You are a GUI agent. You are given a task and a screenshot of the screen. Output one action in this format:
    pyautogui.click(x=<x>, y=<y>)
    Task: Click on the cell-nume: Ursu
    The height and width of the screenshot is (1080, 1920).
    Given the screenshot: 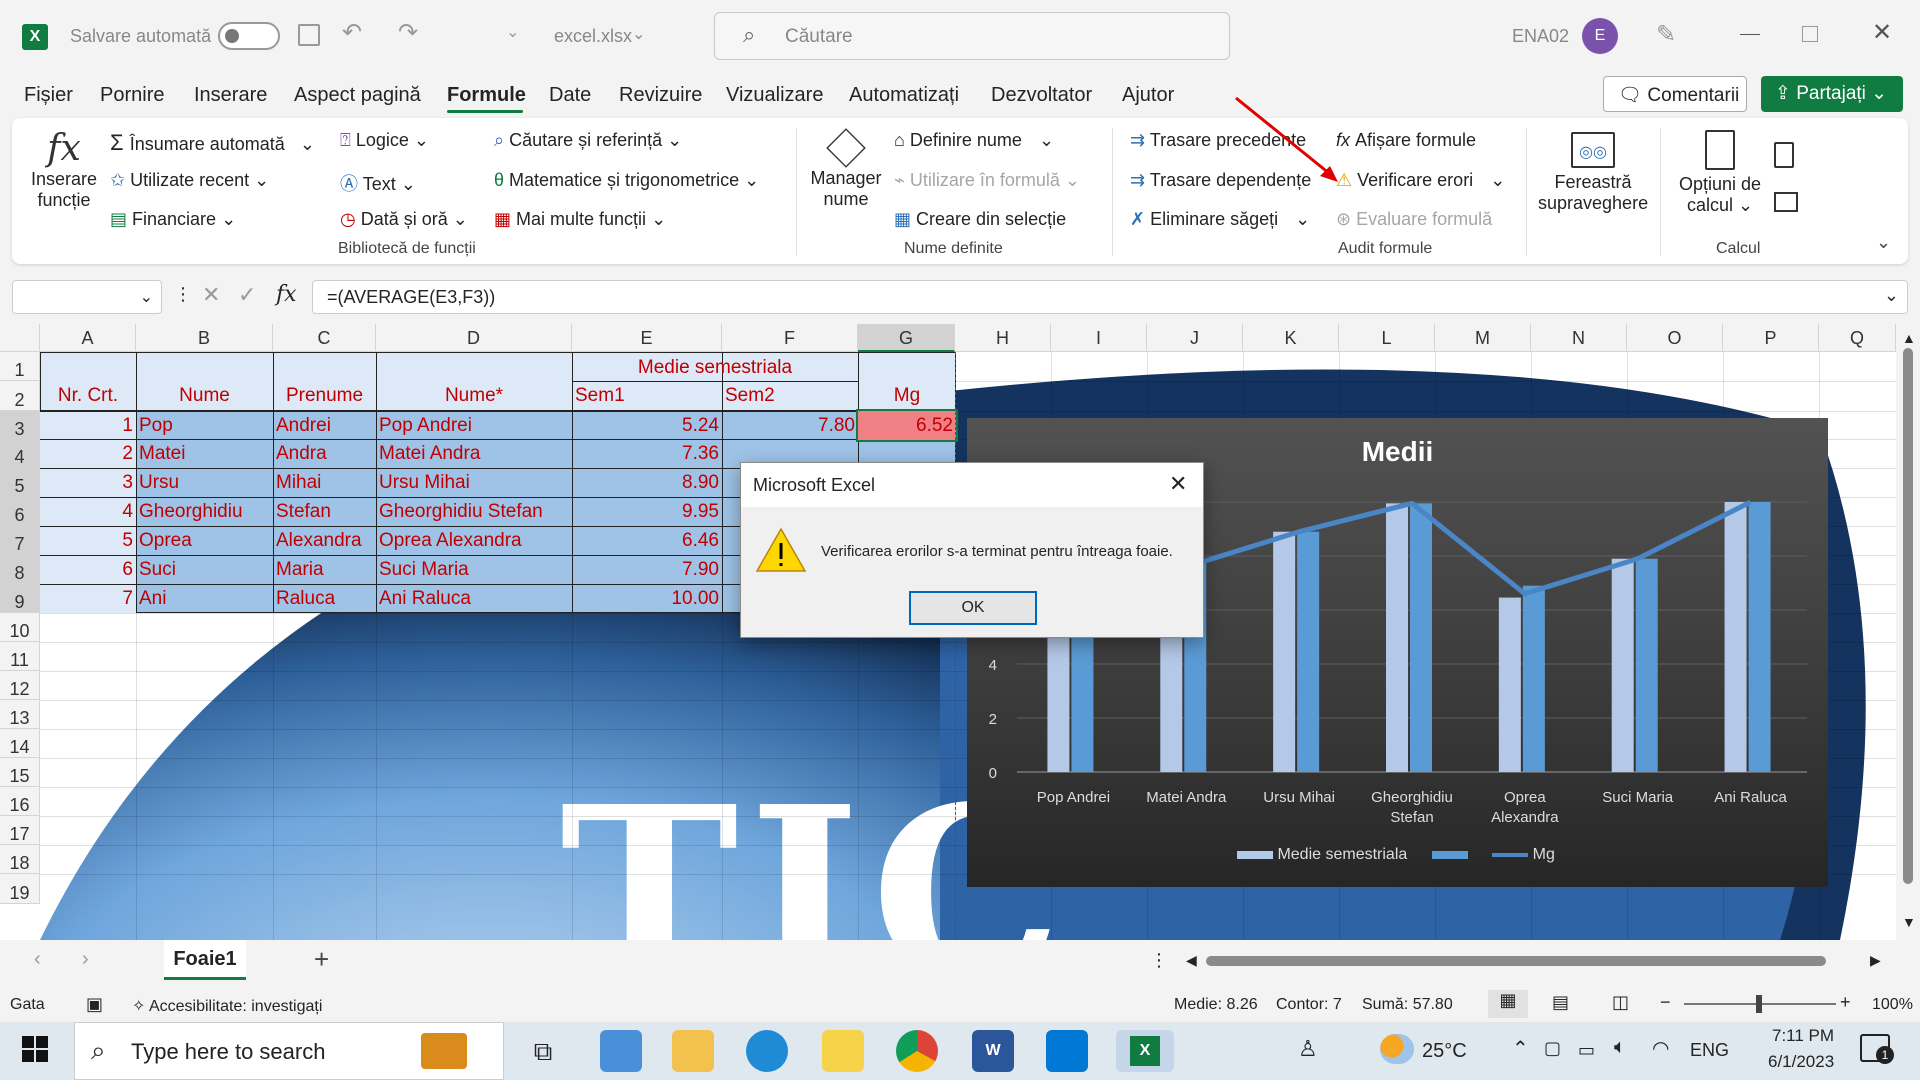 What is the action you would take?
    pyautogui.click(x=204, y=482)
    